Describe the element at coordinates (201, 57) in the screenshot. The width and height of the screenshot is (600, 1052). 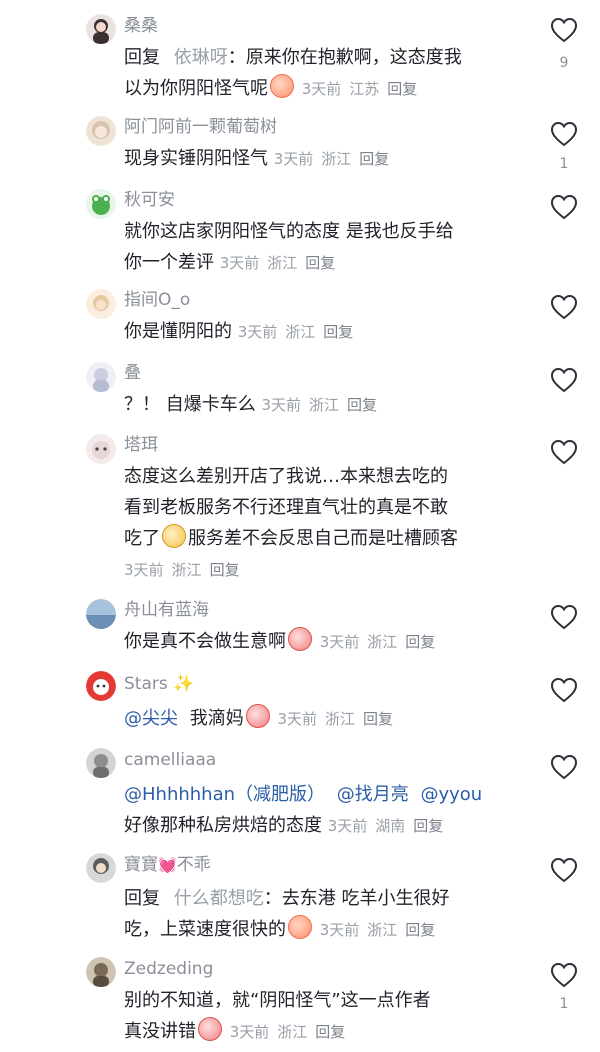
I see `reply-to-name: 依琳呀` at that location.